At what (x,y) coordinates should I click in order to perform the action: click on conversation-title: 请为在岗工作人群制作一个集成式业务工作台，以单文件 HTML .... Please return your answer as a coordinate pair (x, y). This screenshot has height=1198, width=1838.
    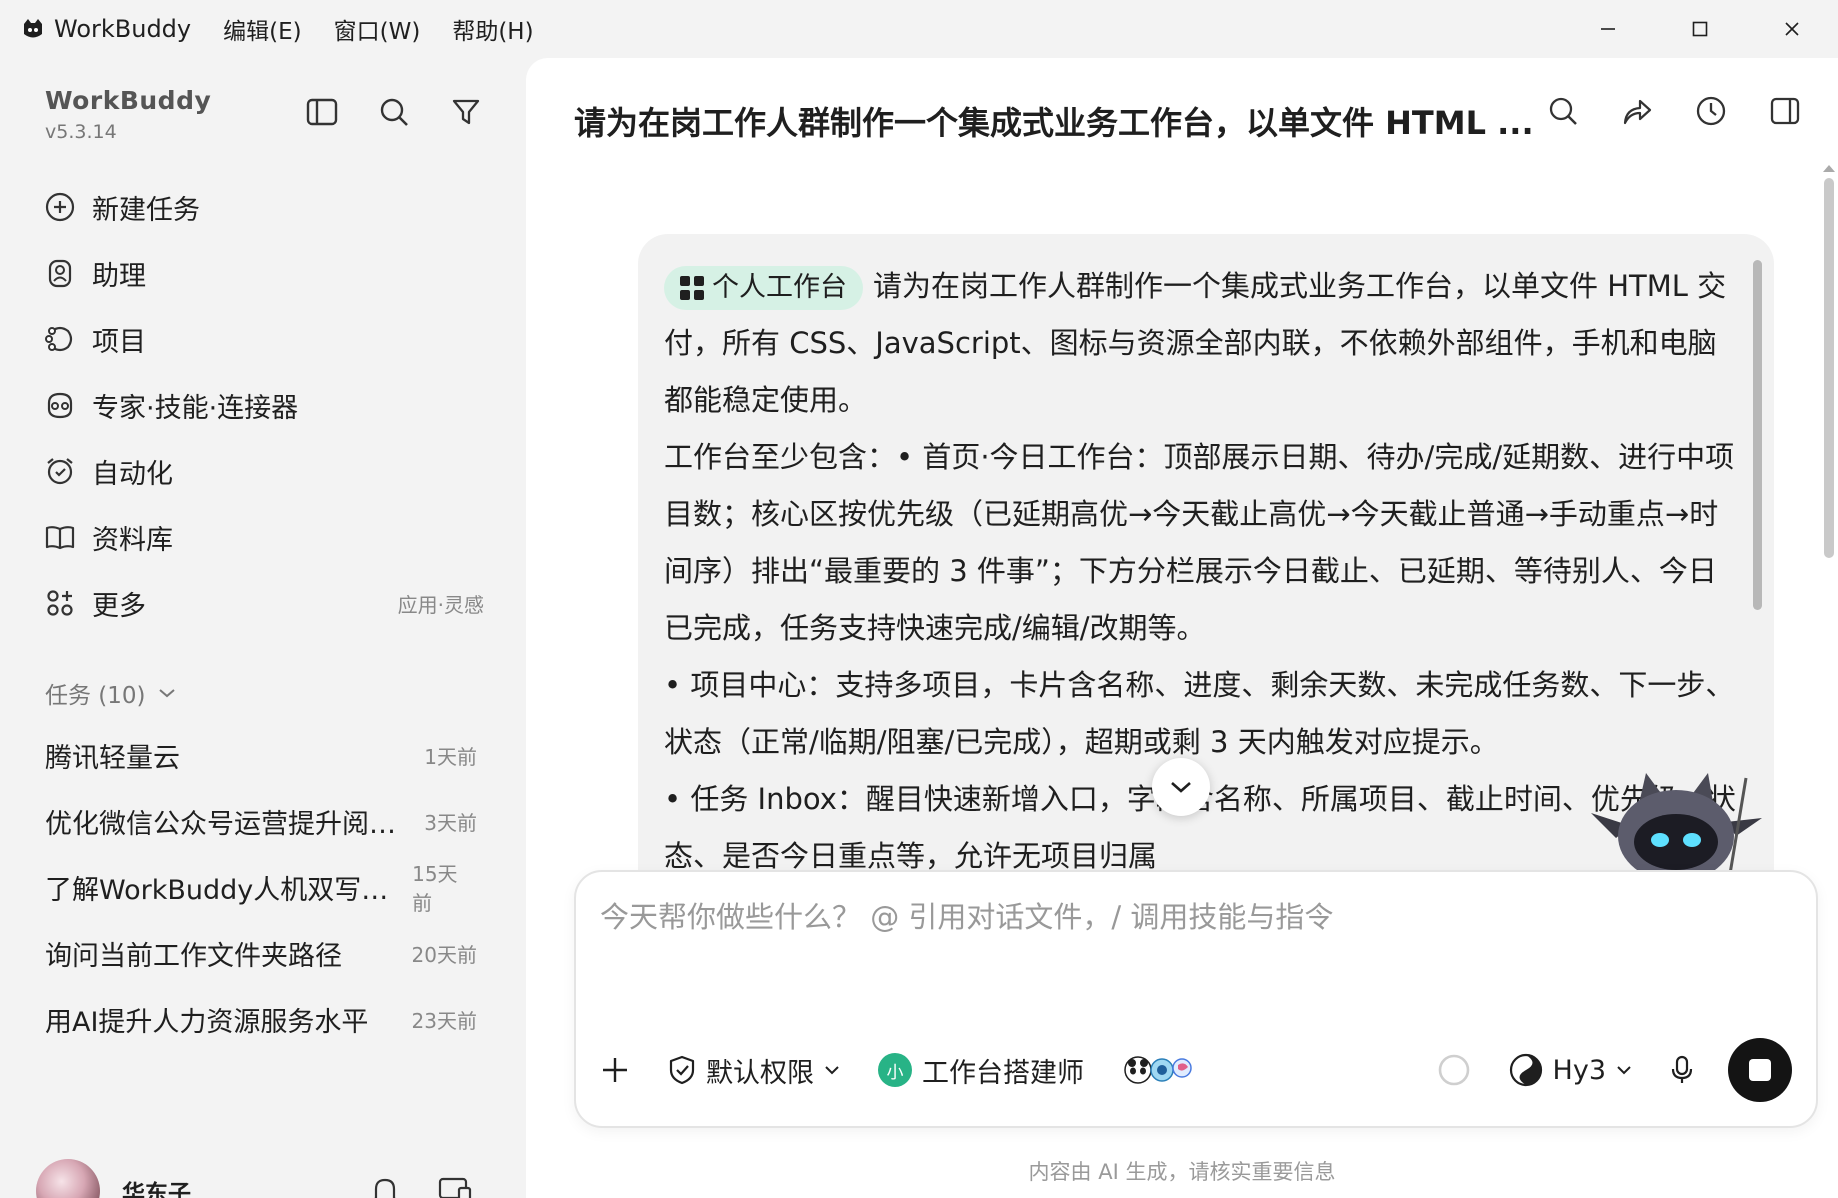
    Looking at the image, I should click on (1054, 123).